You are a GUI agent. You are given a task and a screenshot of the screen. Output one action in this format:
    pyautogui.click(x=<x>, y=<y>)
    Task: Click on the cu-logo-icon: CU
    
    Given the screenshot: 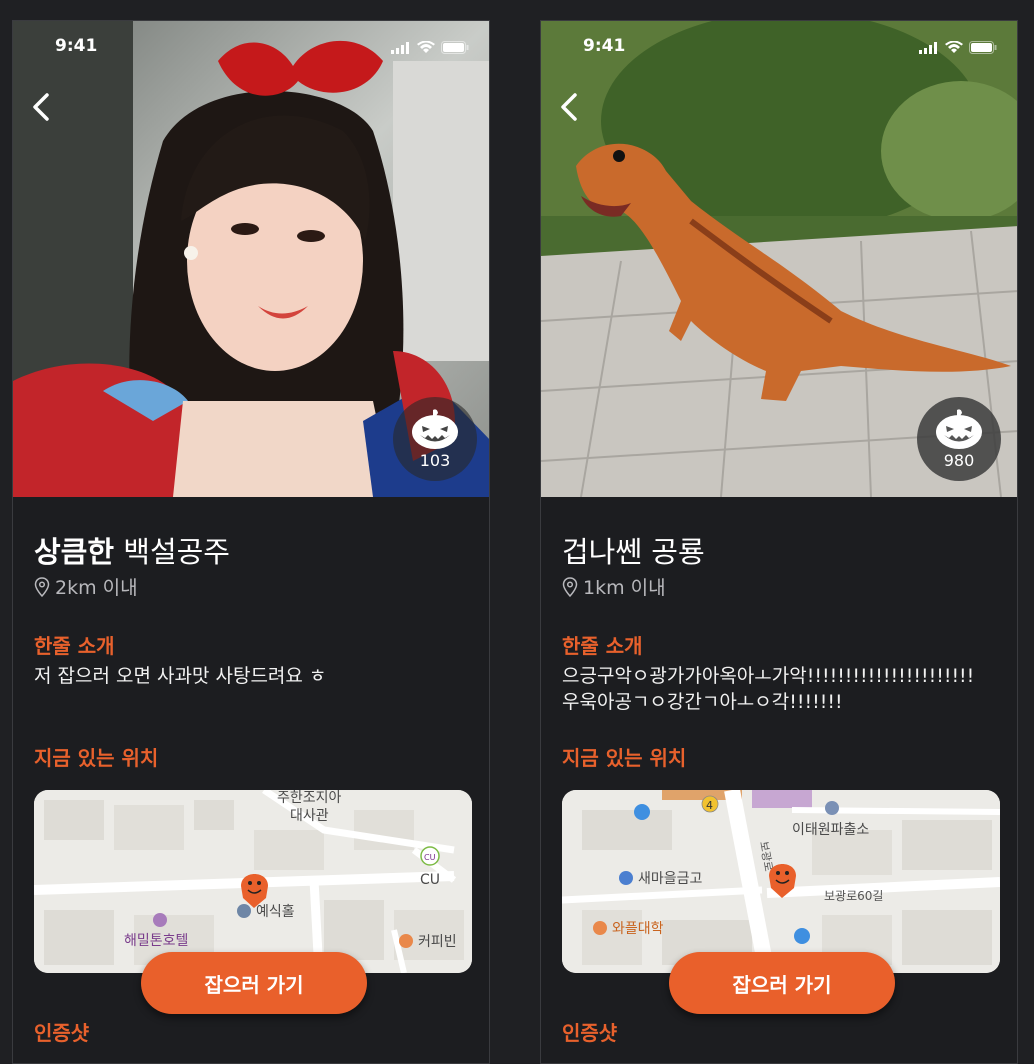 What is the action you would take?
    pyautogui.click(x=430, y=857)
    